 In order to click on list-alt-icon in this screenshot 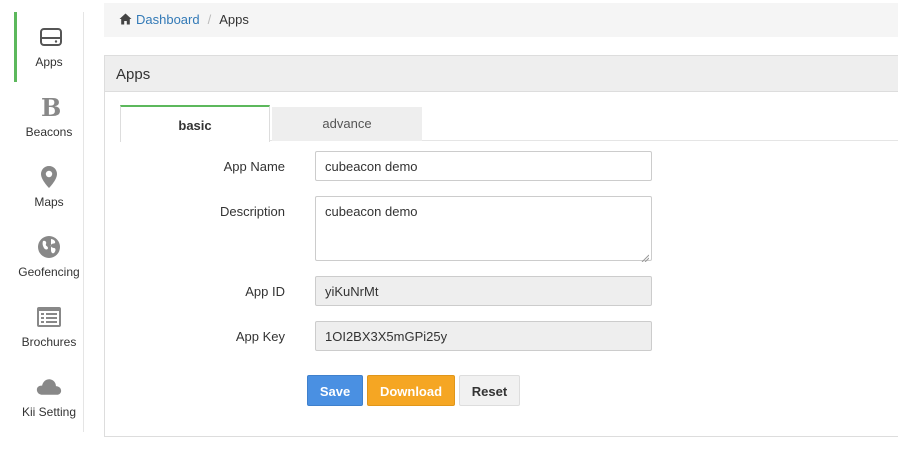, I will do `click(49, 317)`.